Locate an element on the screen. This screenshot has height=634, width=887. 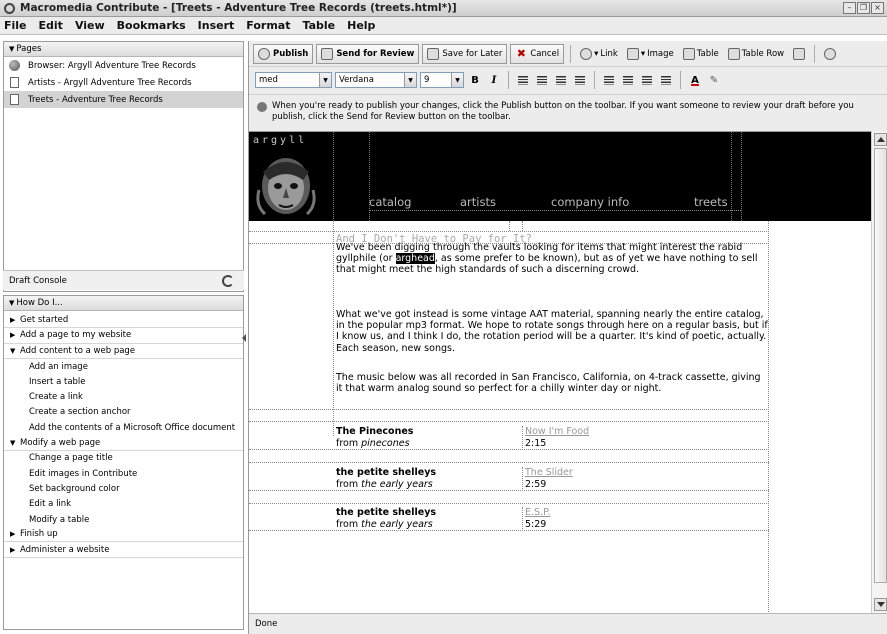
menu-file: File is located at coordinates (15, 25).